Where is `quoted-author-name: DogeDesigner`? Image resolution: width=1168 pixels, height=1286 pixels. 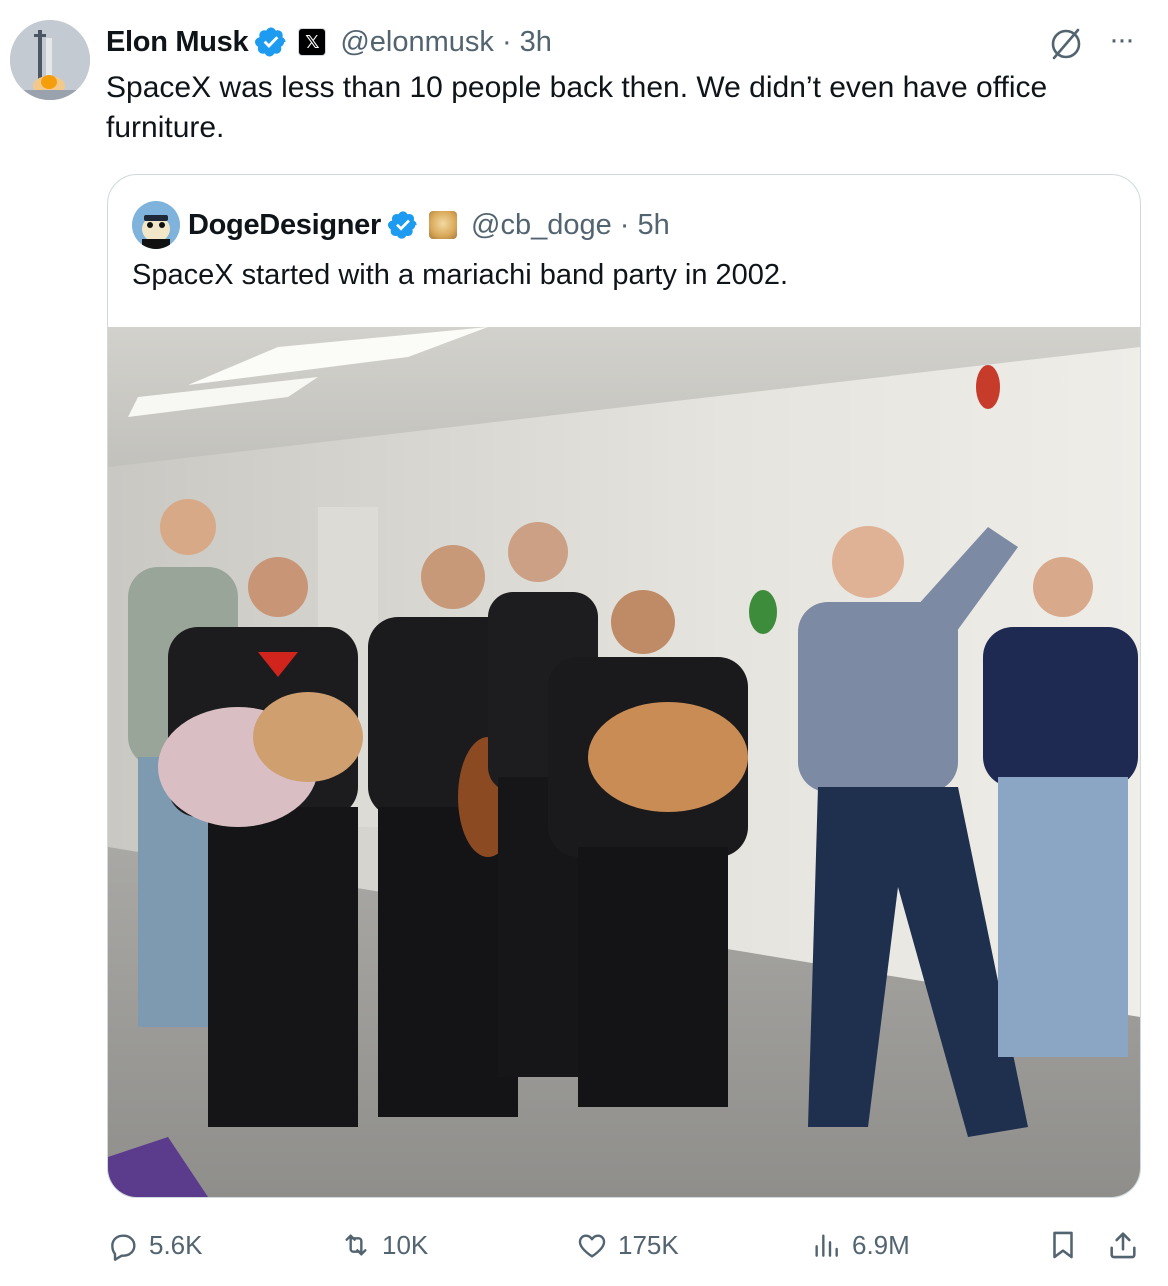 quoted-author-name: DogeDesigner is located at coordinates (284, 225).